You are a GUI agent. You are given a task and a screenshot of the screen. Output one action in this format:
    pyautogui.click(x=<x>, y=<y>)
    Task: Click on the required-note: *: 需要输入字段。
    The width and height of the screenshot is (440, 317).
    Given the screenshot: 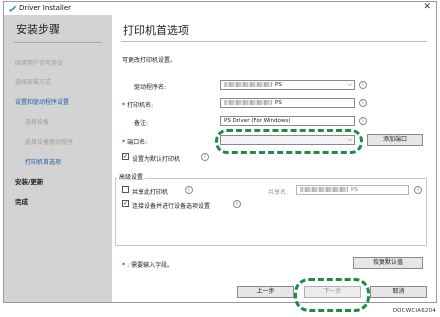 What is the action you would take?
    pyautogui.click(x=148, y=265)
    